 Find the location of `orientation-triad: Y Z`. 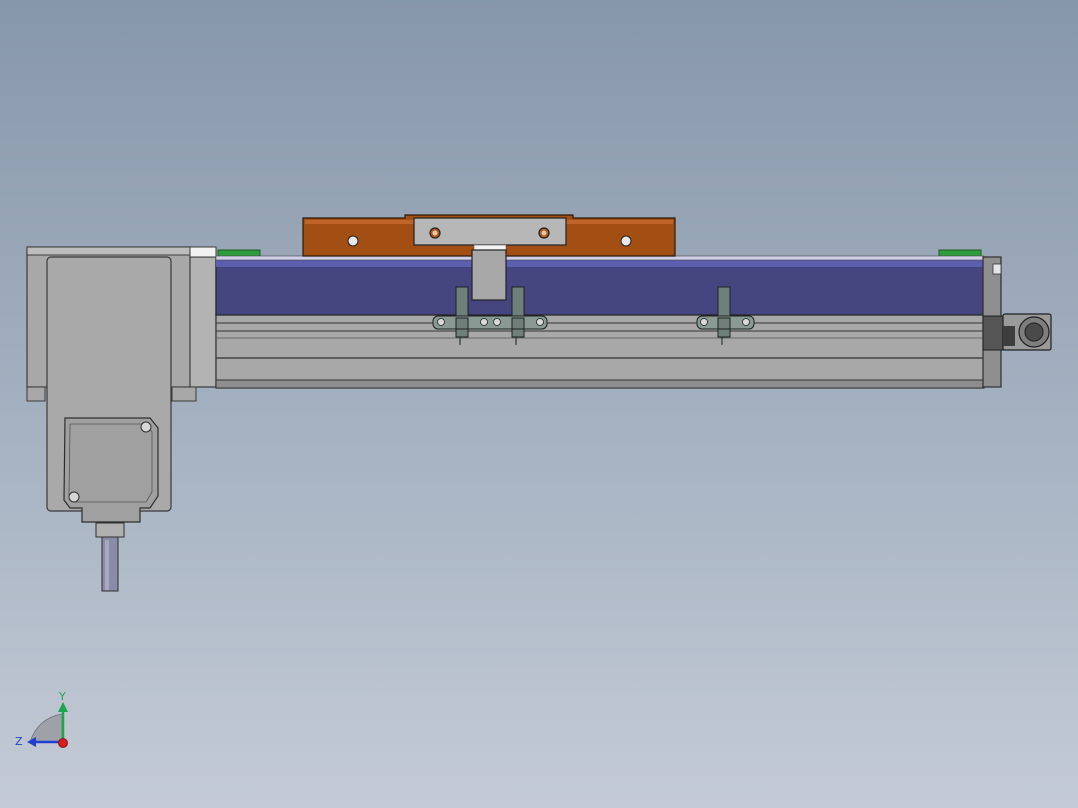

orientation-triad: Y Z is located at coordinates (41, 719).